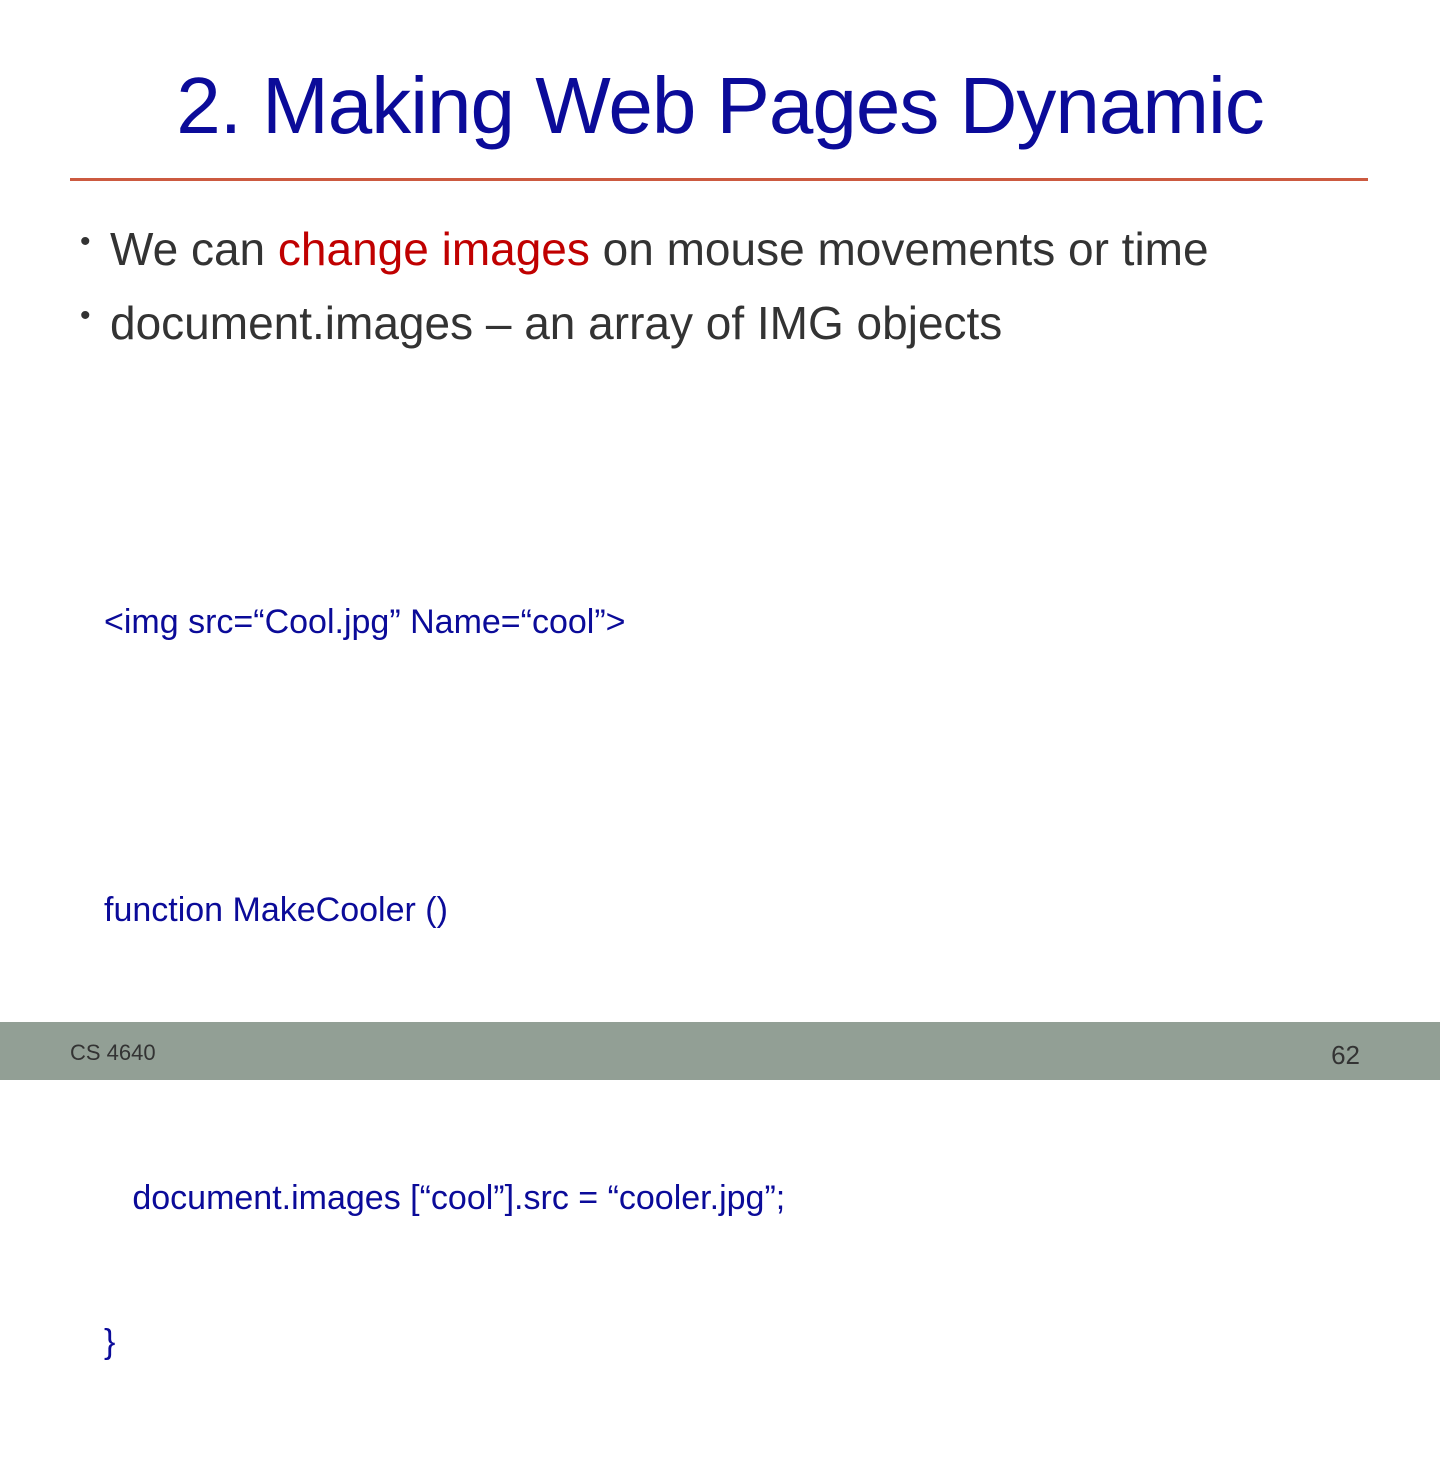 The width and height of the screenshot is (1440, 1462). I want to click on slide-title: 2. Making Web Pages Dynamic, so click(720, 105).